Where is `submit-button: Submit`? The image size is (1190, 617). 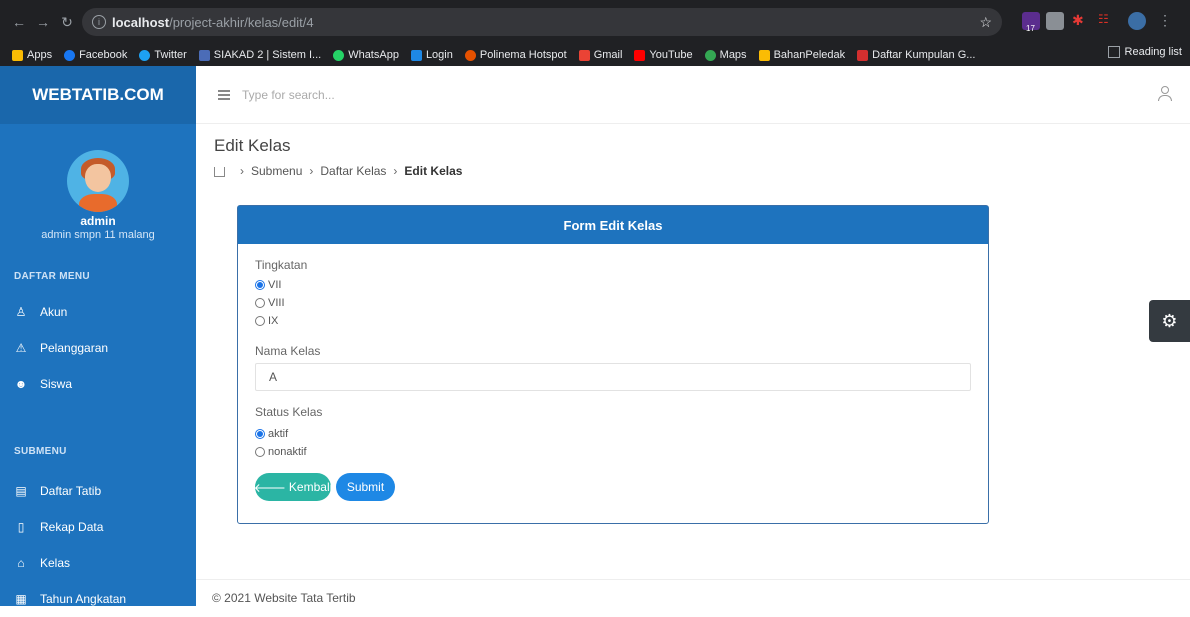 submit-button: Submit is located at coordinates (365, 487).